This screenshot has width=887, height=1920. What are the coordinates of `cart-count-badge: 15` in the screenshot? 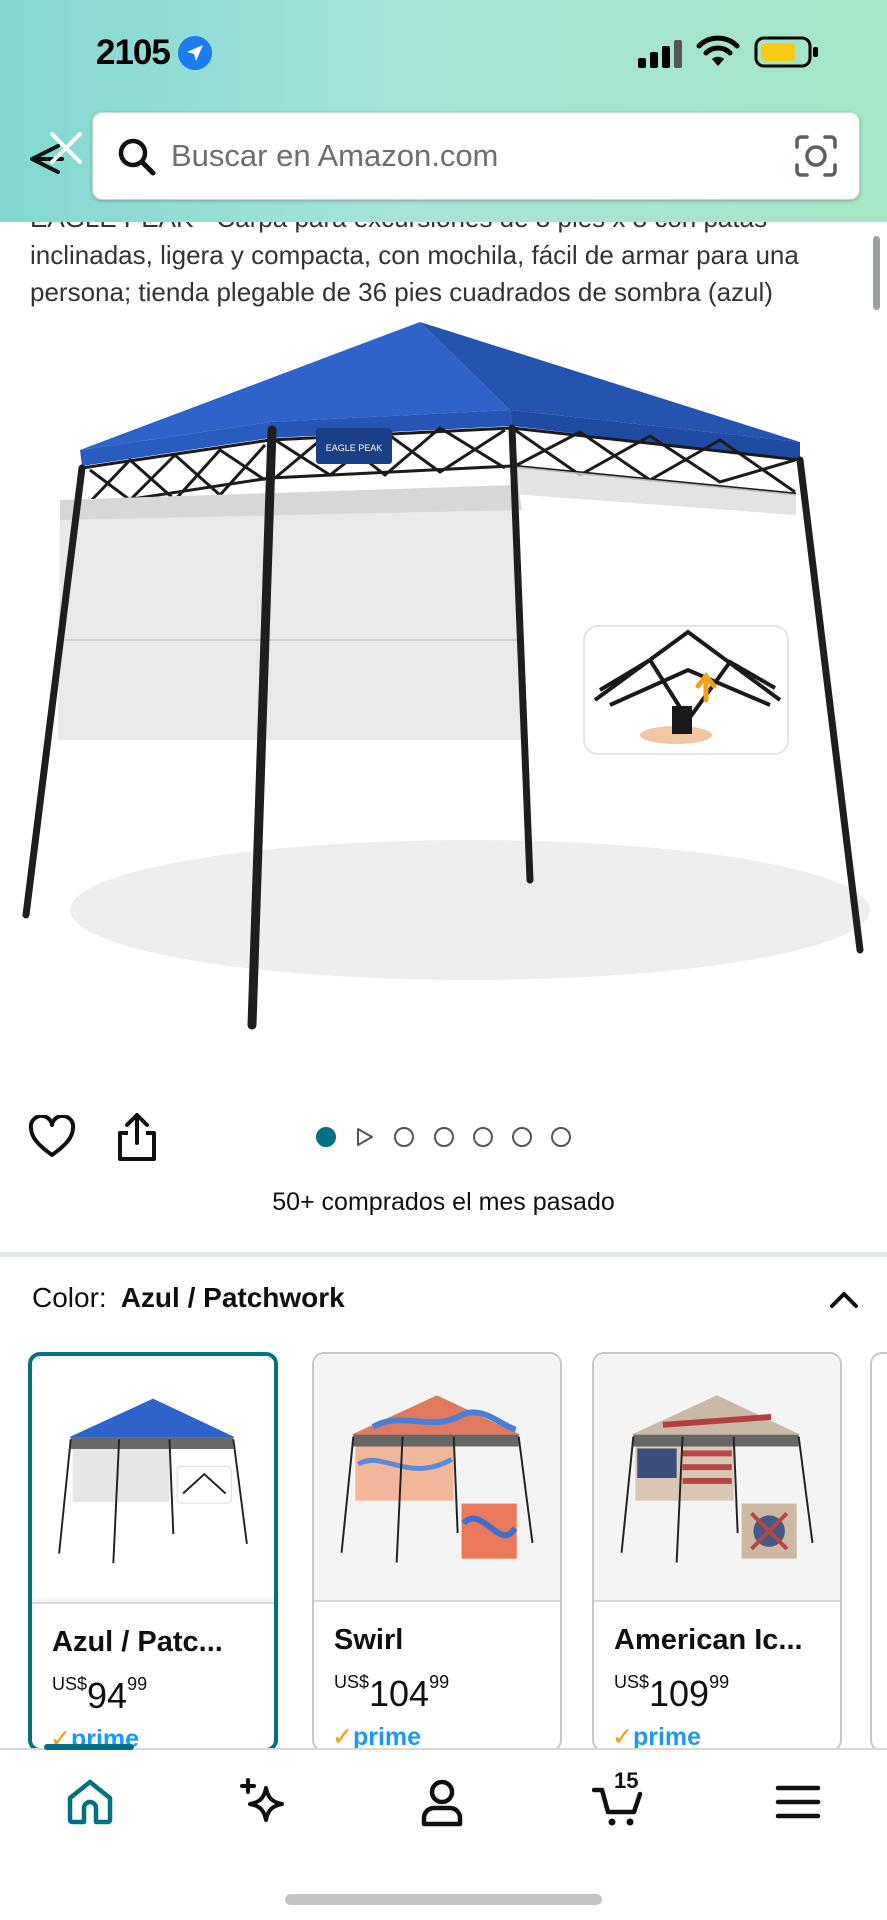 It's located at (626, 1780).